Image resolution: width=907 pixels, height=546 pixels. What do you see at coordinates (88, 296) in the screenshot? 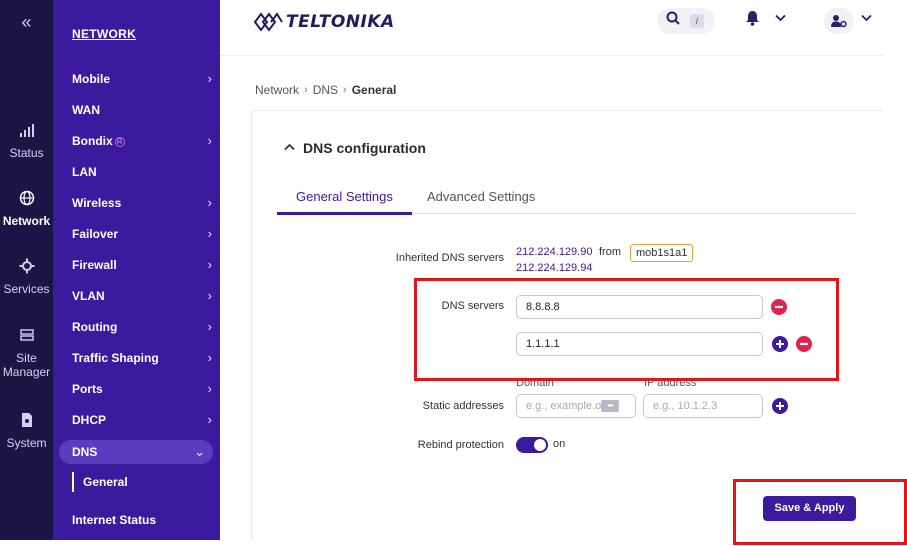
I see `nav-label: VLAN` at bounding box center [88, 296].